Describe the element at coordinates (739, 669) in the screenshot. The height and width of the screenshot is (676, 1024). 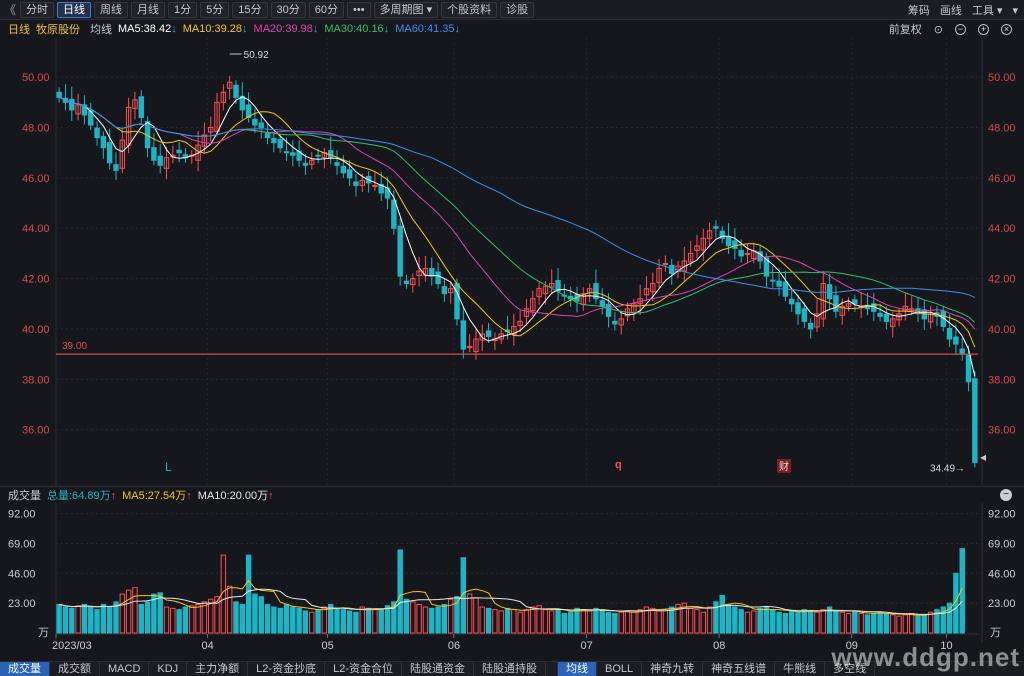
I see `tab-overlay-3: 神奇五线谱` at that location.